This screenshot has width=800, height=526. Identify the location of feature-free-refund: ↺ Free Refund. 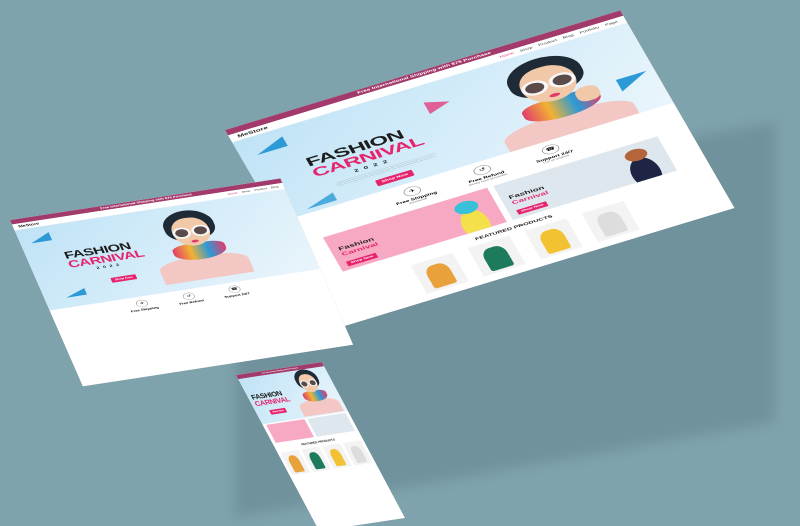
(189, 298).